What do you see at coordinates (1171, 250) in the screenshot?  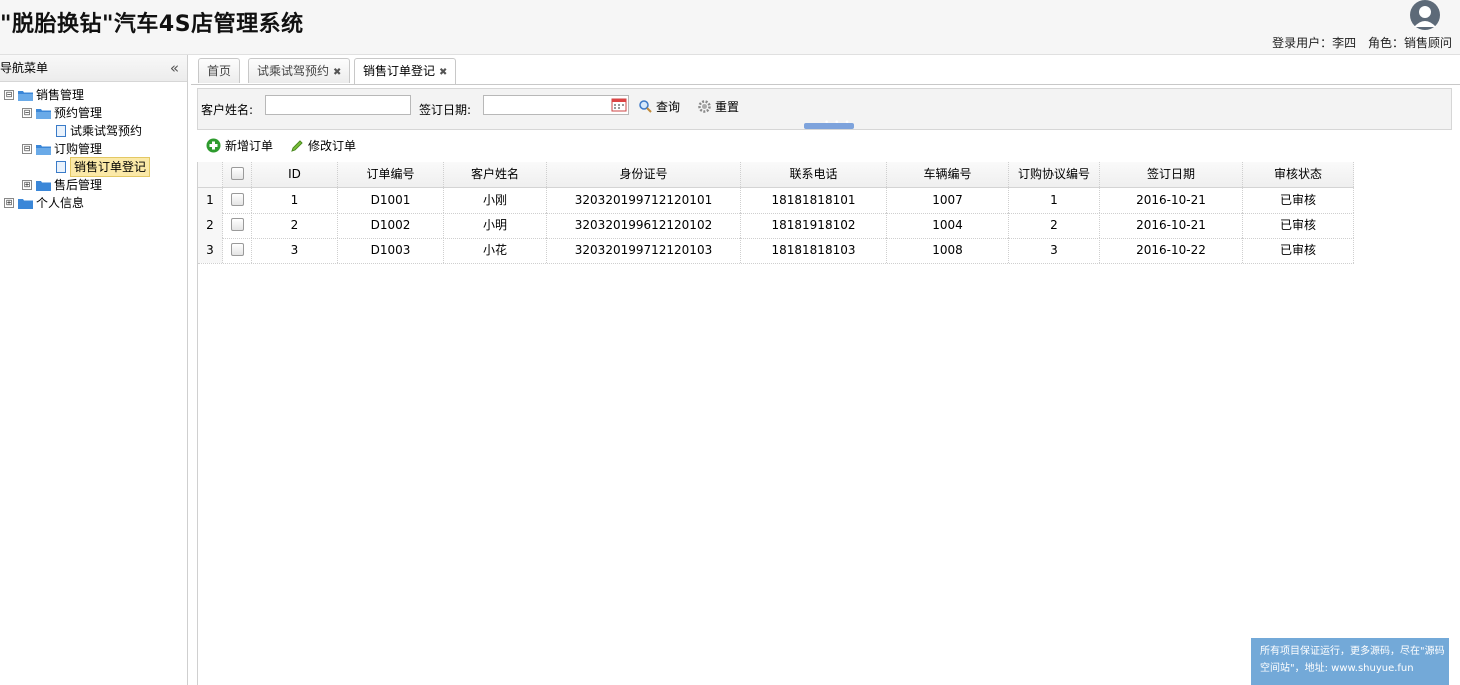 I see `cell-sign-date: 2016-10-22` at bounding box center [1171, 250].